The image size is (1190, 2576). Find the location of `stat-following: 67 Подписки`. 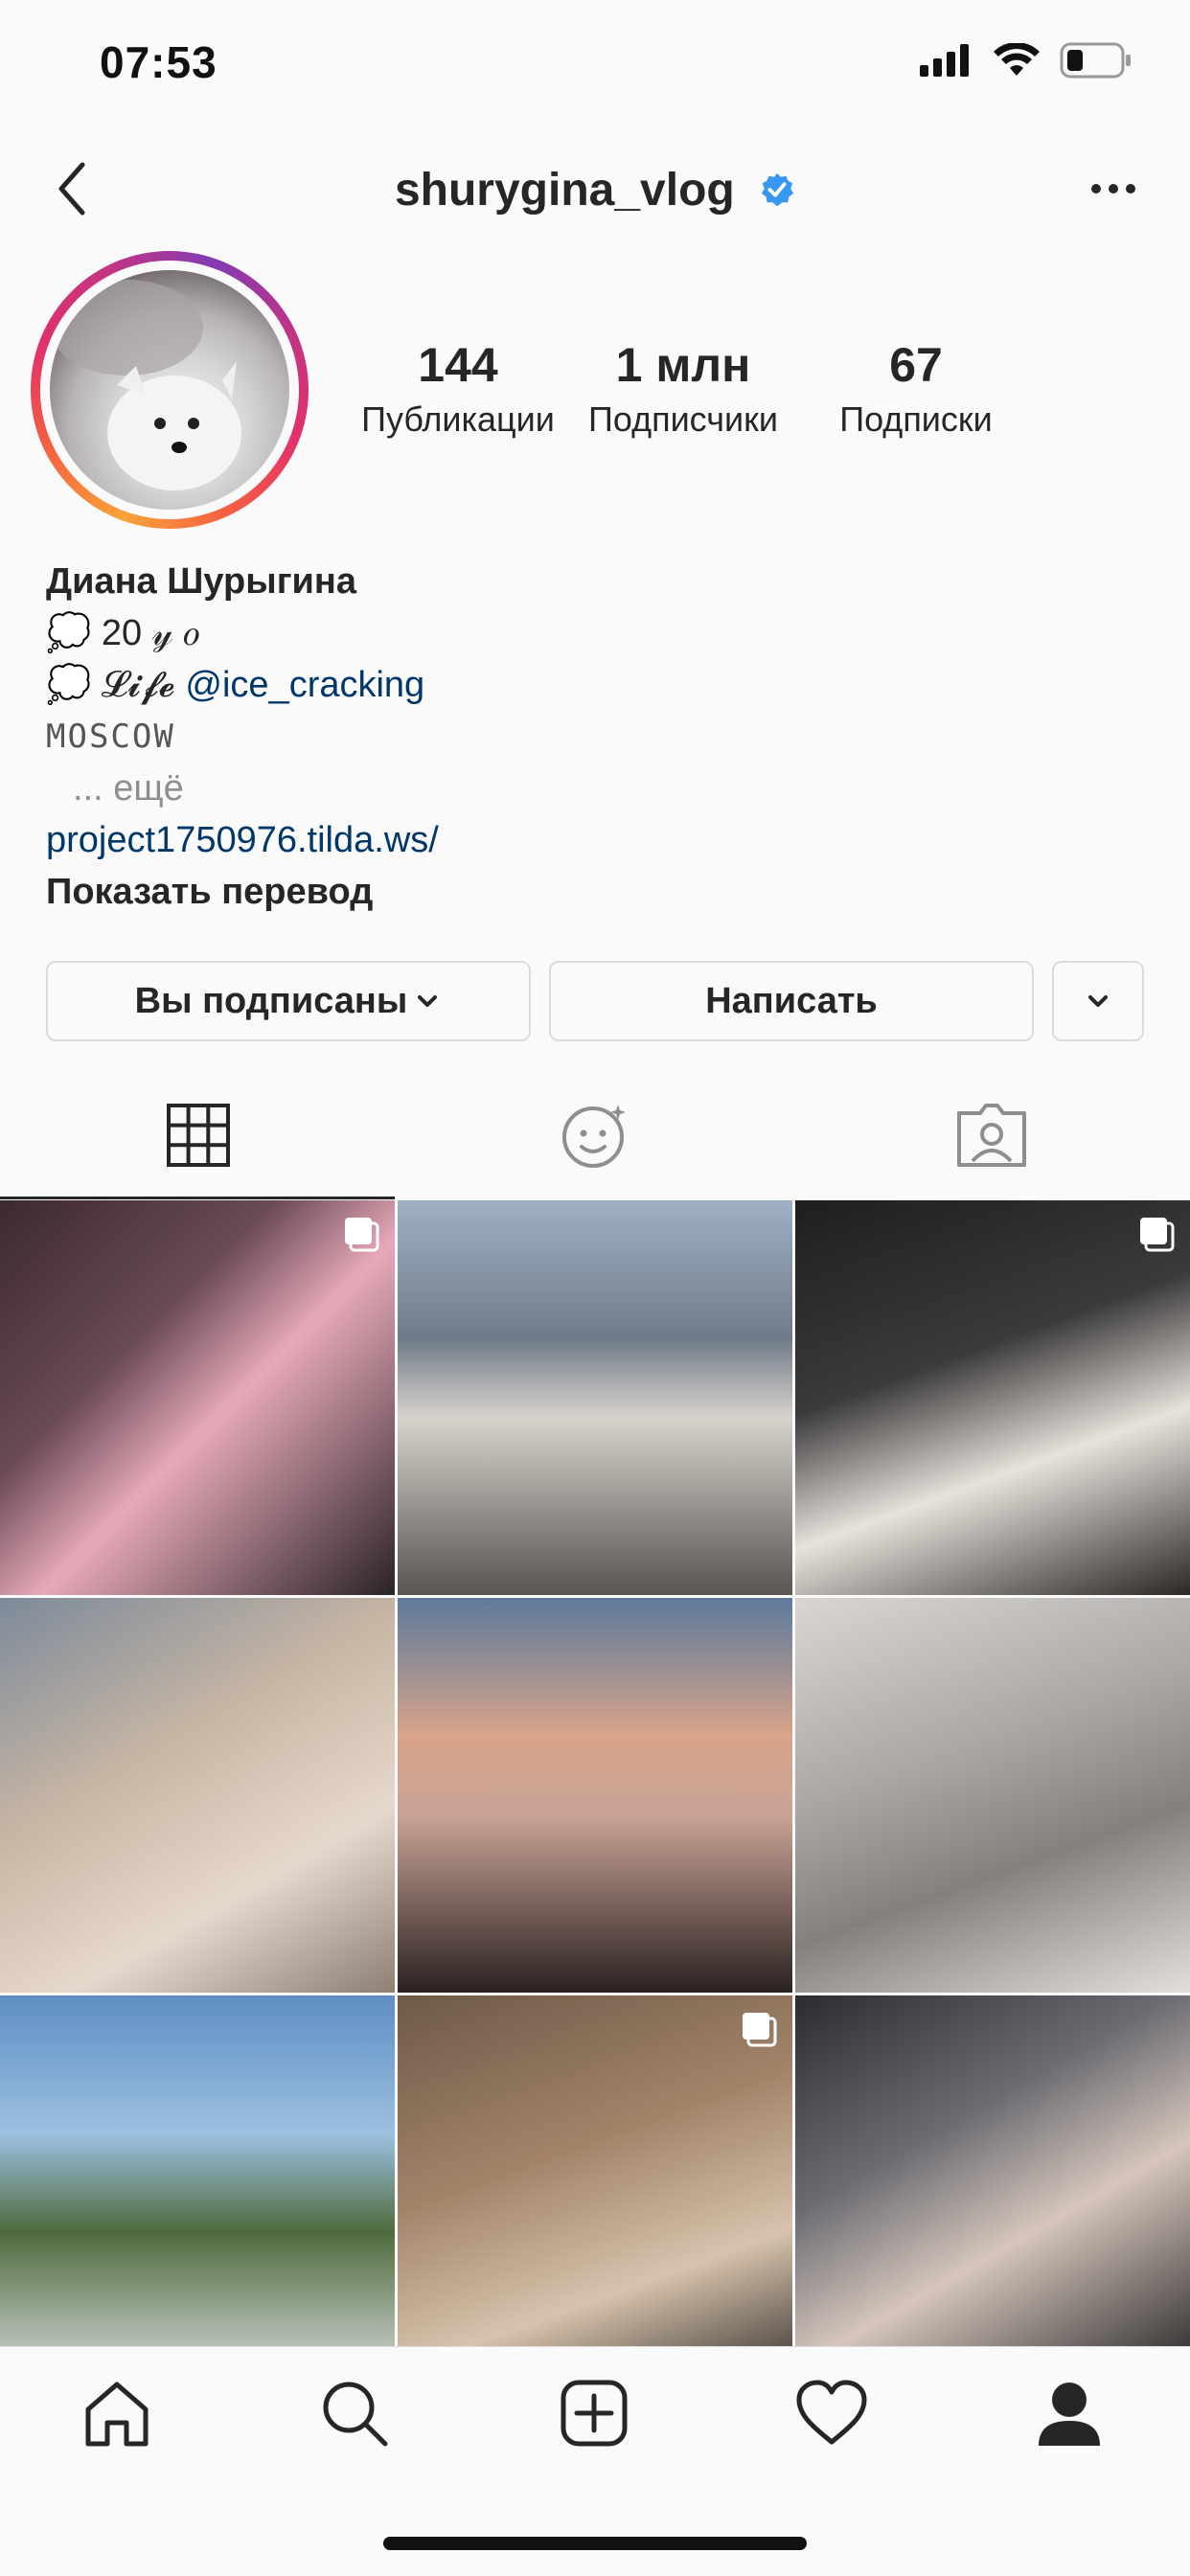

stat-following: 67 Подписки is located at coordinates (916, 390).